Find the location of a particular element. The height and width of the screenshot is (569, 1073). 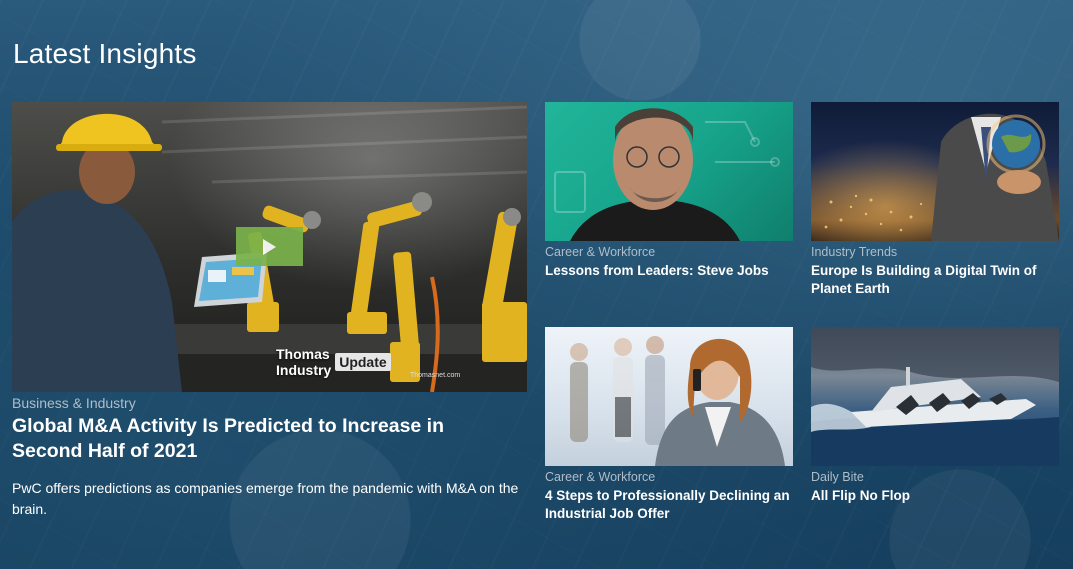

article-category: Daily Bite is located at coordinates (837, 477).